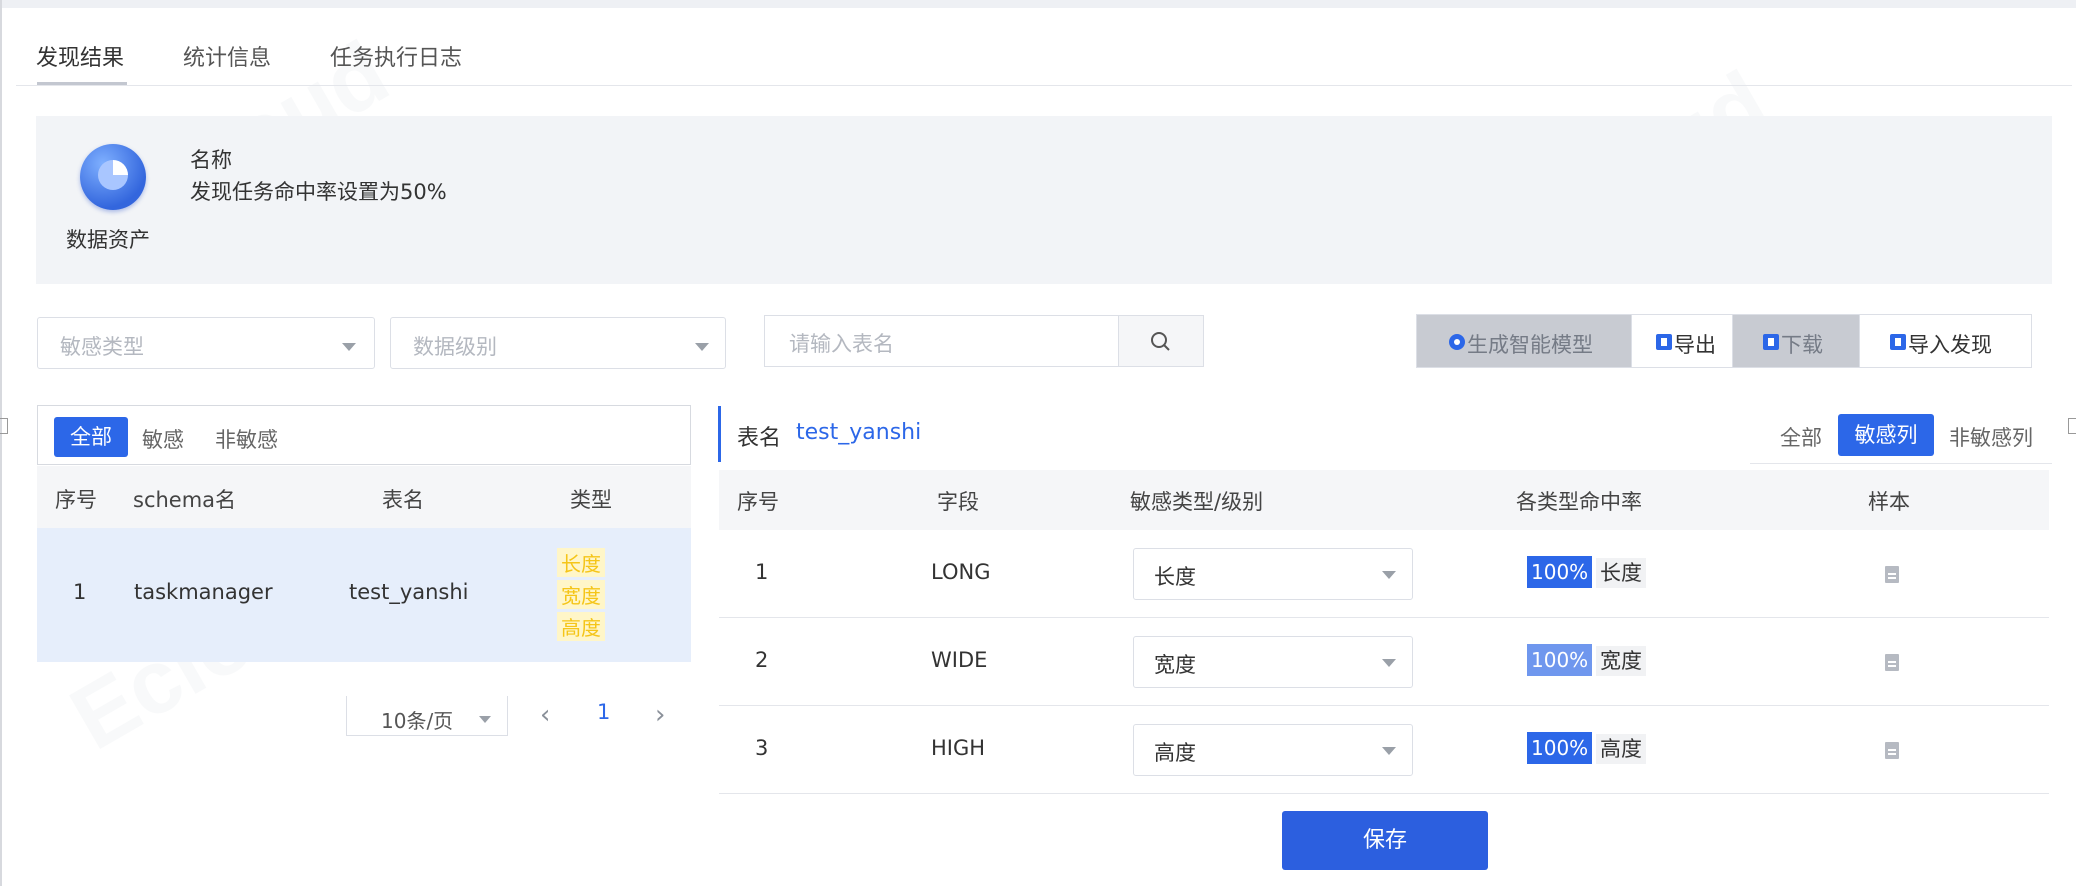 This screenshot has width=2076, height=886. What do you see at coordinates (80, 56) in the screenshot?
I see `tab-discovery-results: 发现结果` at bounding box center [80, 56].